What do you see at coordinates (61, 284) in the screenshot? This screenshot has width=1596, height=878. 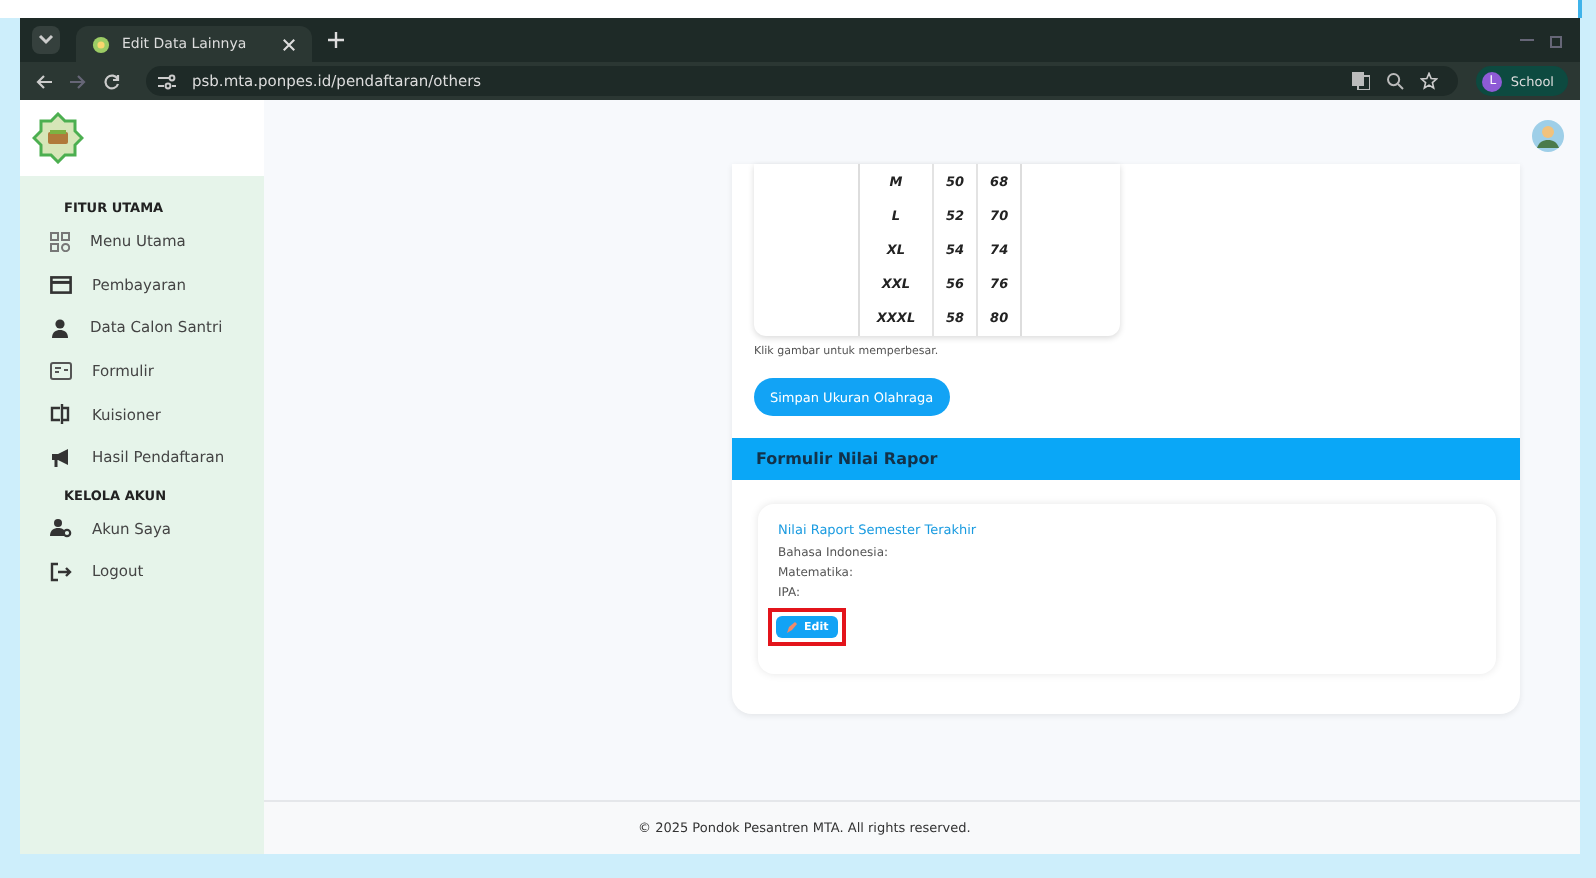 I see `credit-card-icon` at bounding box center [61, 284].